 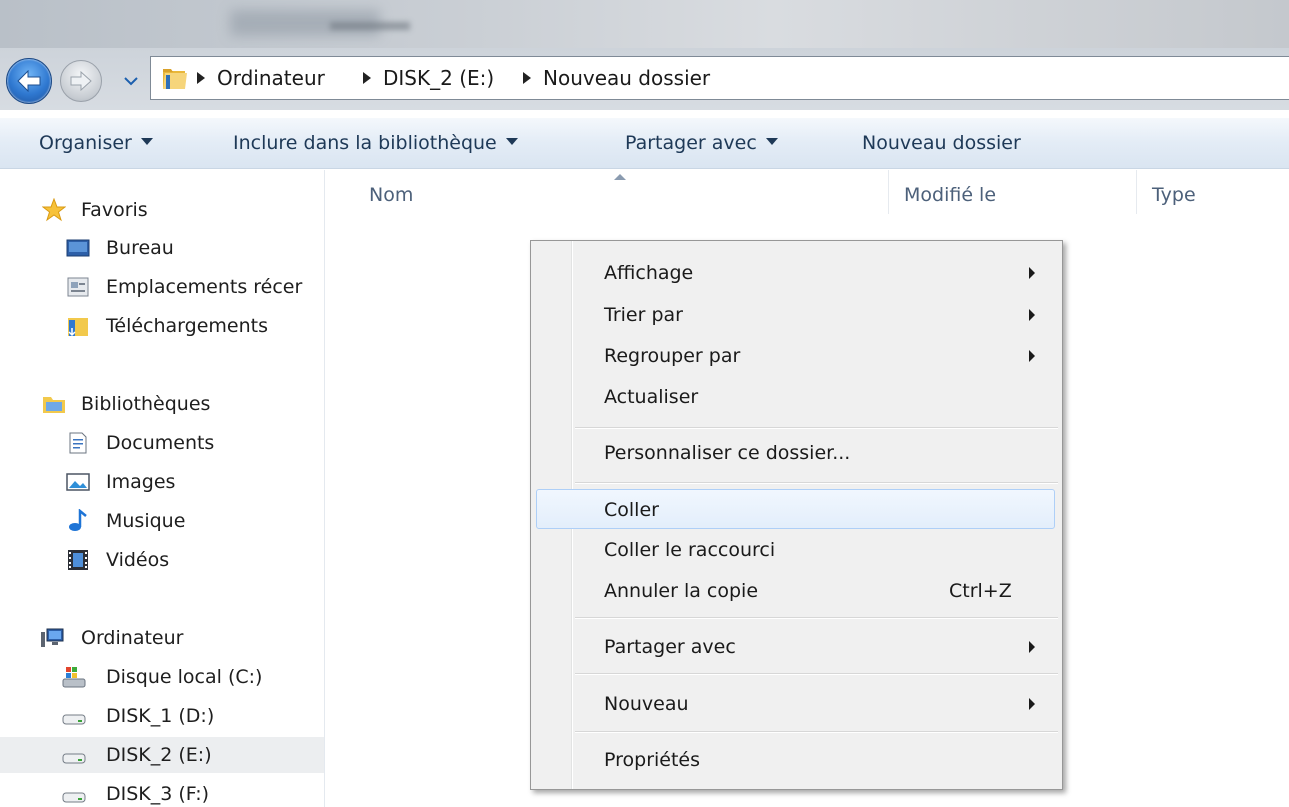 I want to click on videos-icon, so click(x=78, y=560).